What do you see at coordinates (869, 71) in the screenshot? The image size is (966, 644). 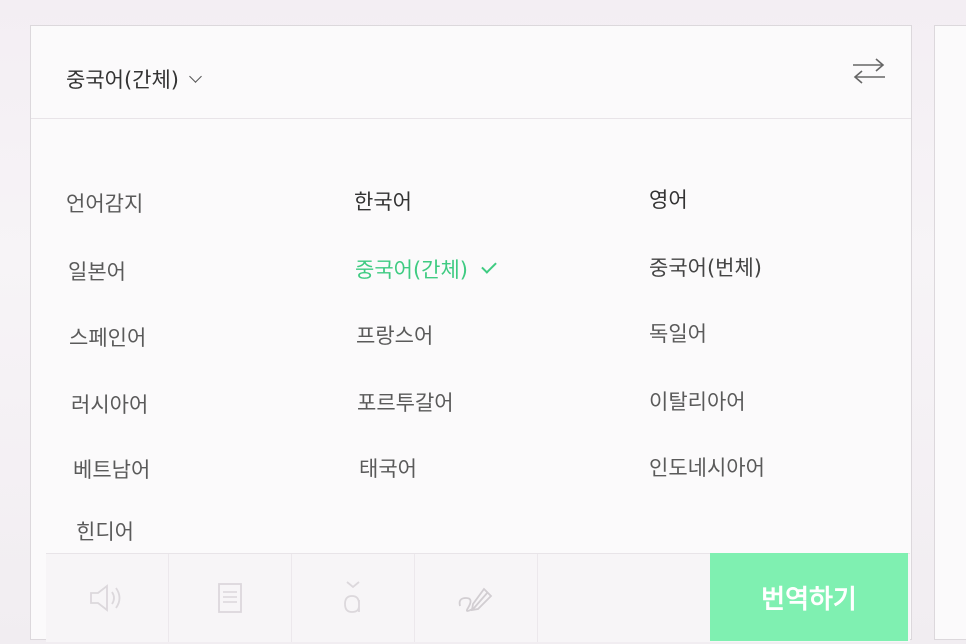 I see `swap-languages-icon` at bounding box center [869, 71].